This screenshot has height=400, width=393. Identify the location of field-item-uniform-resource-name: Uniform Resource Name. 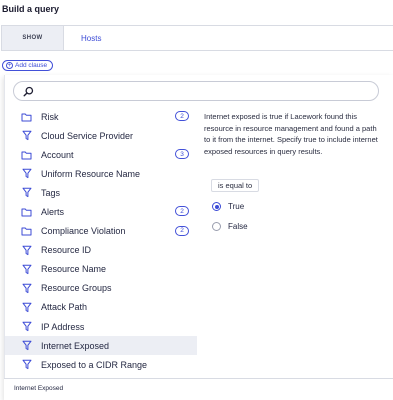
(101, 173).